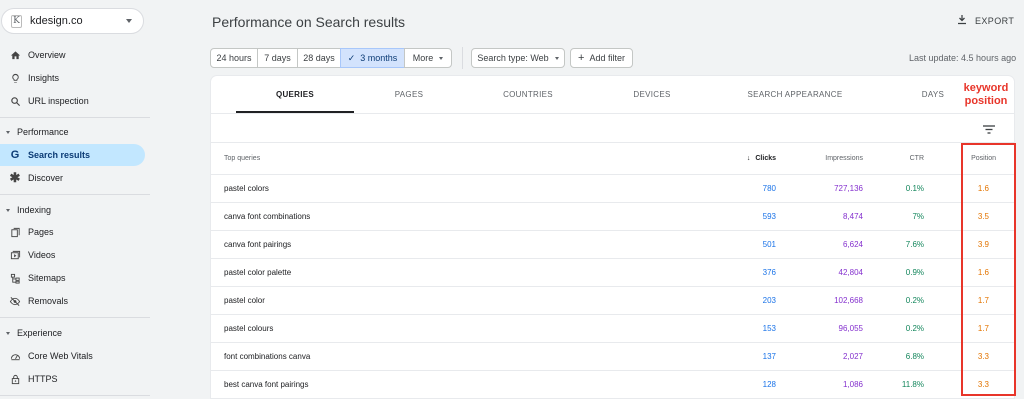  Describe the element at coordinates (848, 300) in the screenshot. I see `impressions-cell: 102,668` at that location.